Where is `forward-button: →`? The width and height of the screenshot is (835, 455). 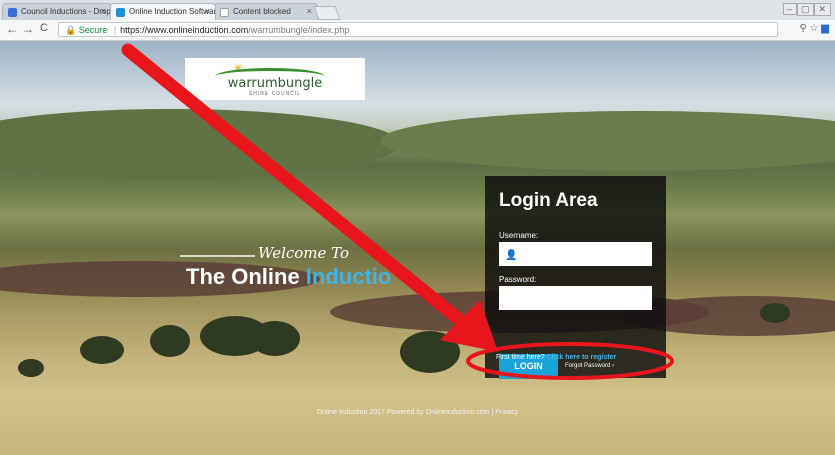 forward-button: → is located at coordinates (28, 29).